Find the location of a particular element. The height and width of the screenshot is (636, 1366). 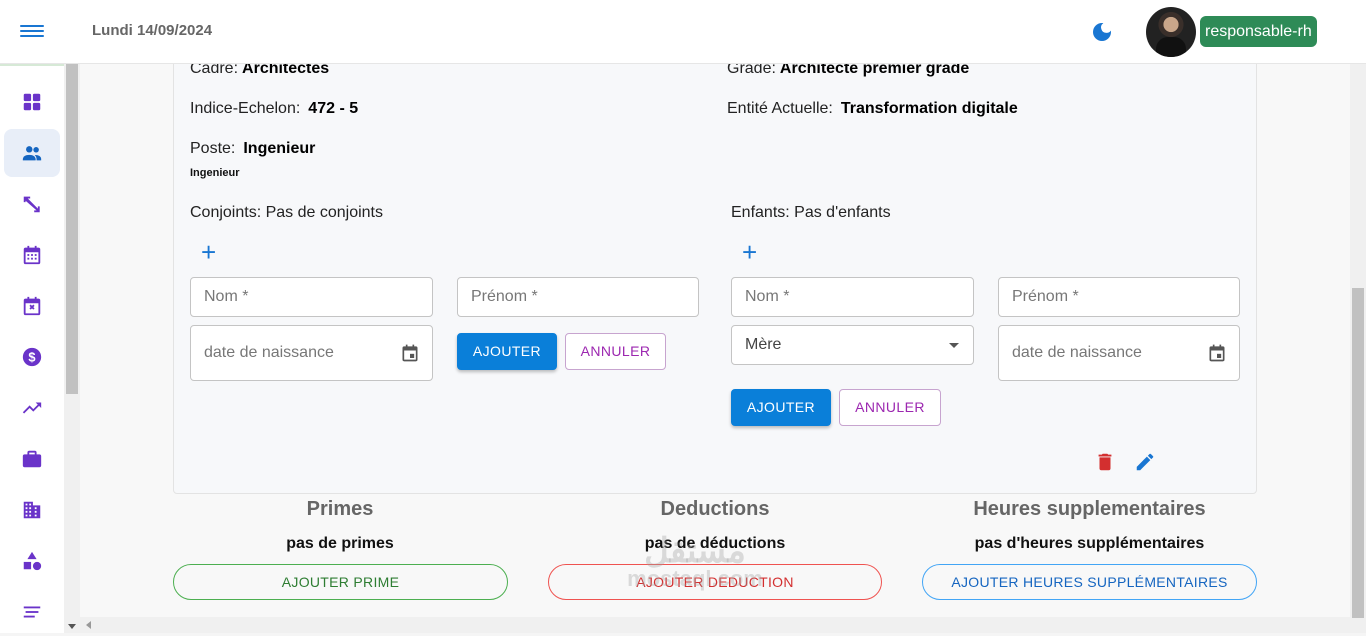

page-scrollbar-thumb is located at coordinates (1358, 453).